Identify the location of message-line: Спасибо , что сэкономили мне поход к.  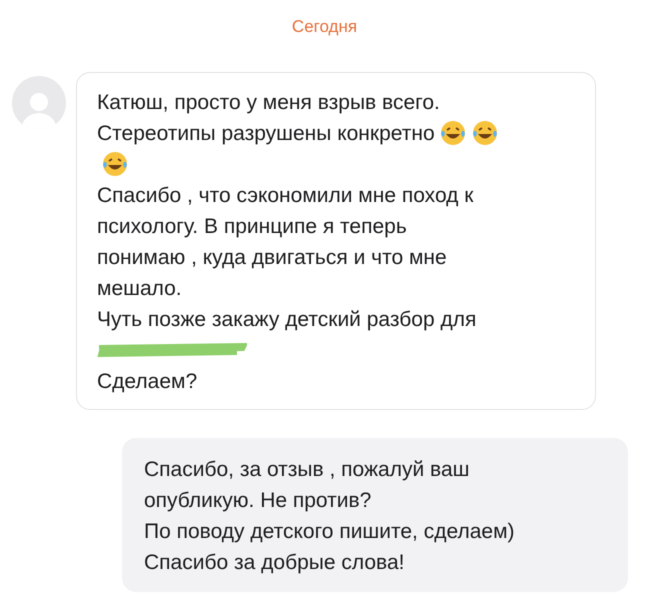
(285, 195).